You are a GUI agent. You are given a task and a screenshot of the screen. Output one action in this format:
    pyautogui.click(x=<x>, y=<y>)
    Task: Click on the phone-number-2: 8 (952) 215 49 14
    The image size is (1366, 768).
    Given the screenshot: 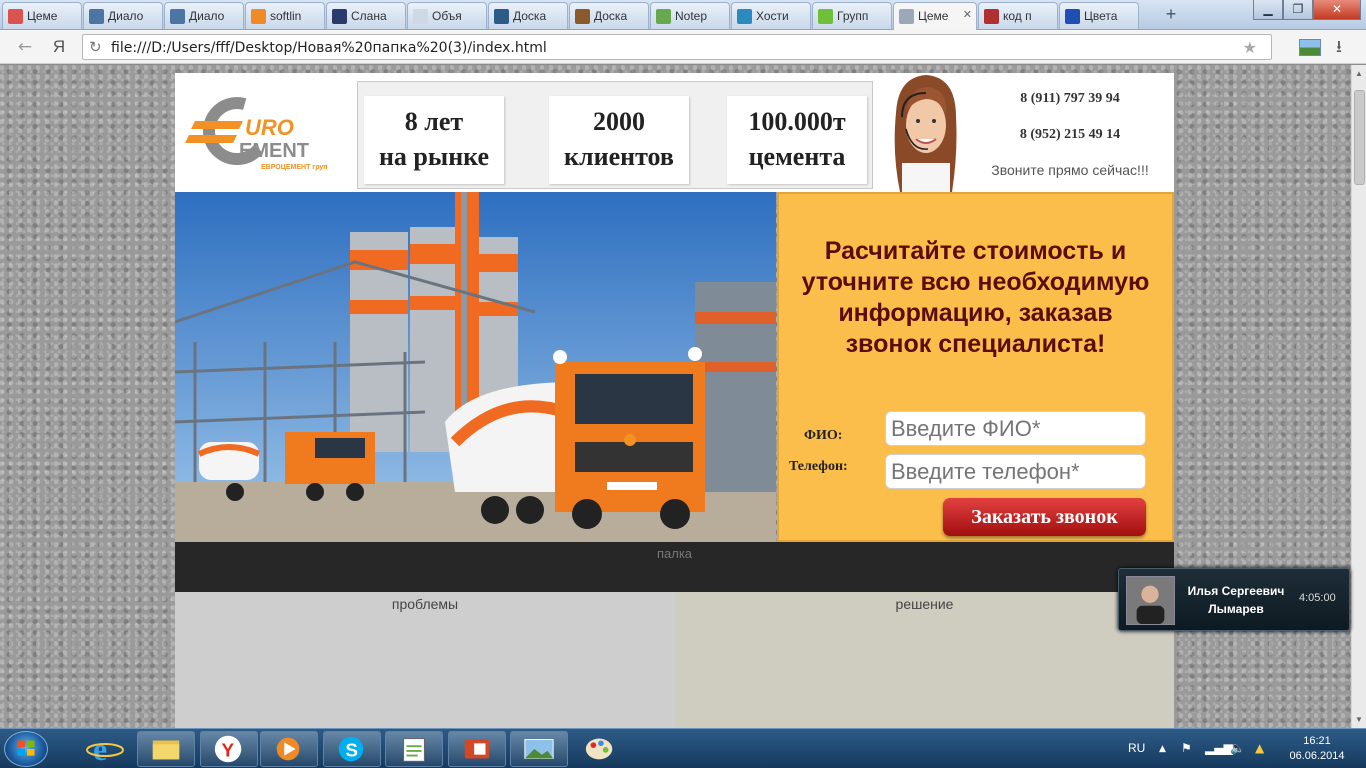 What is the action you would take?
    pyautogui.click(x=1070, y=135)
    